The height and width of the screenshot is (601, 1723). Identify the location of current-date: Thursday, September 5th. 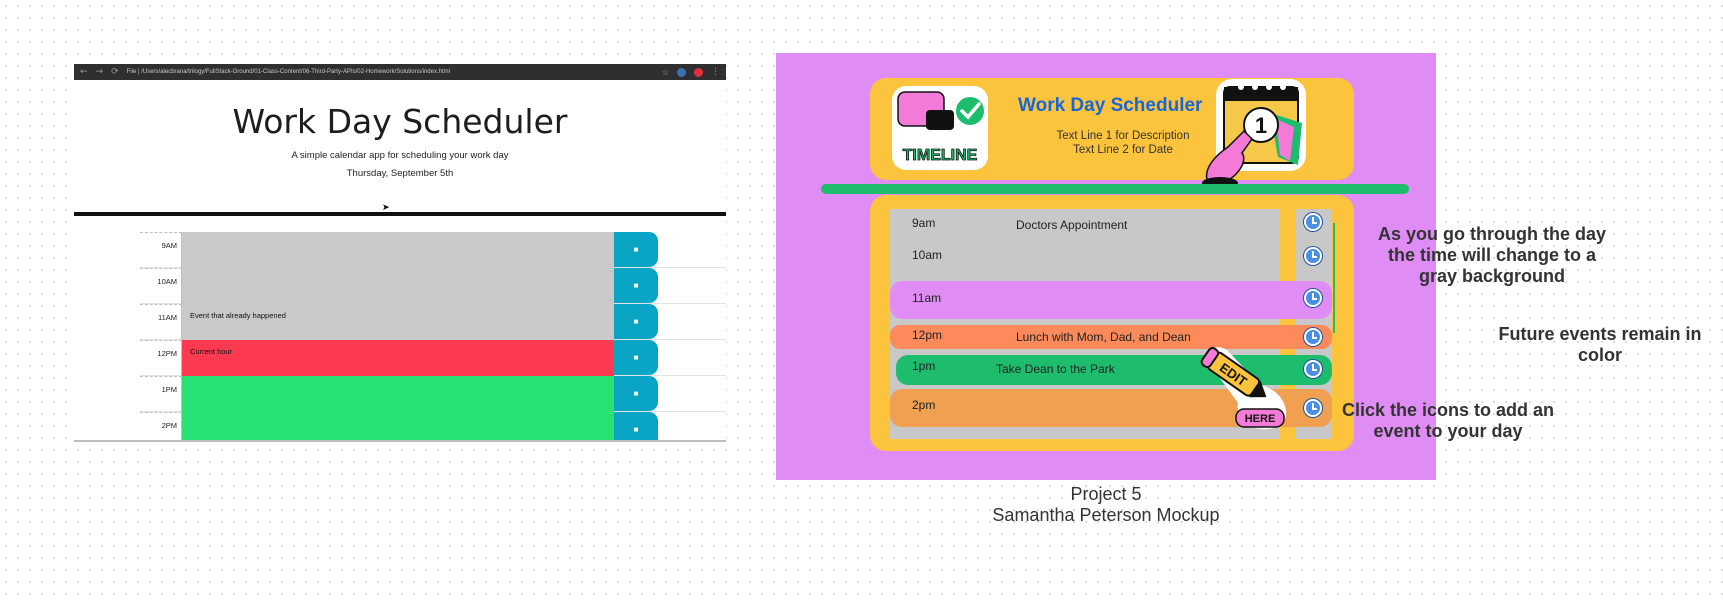
(400, 173).